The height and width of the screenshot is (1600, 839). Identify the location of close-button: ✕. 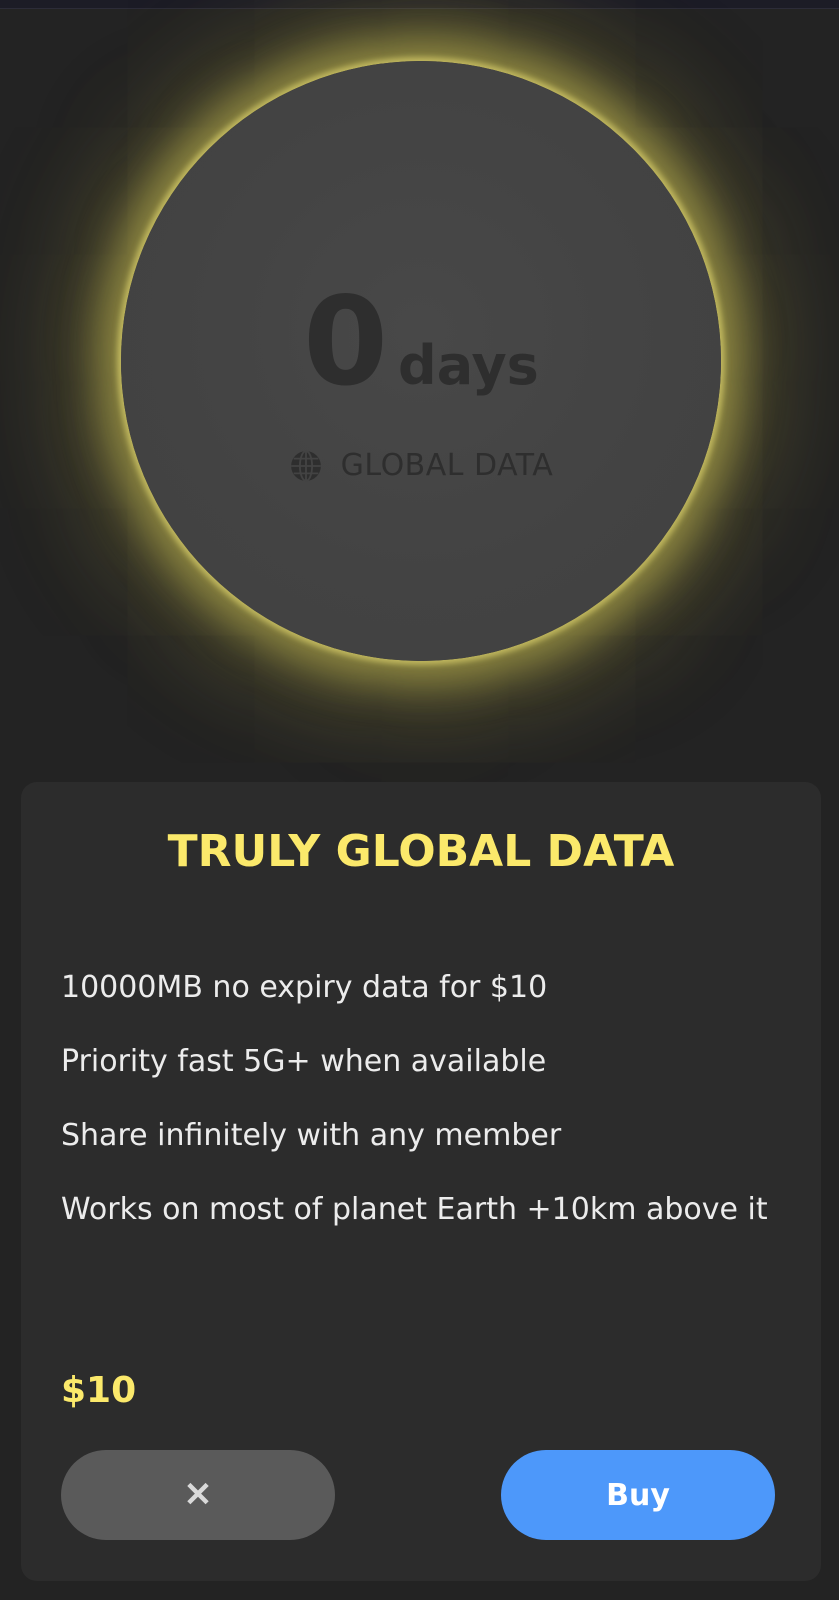
(198, 1495).